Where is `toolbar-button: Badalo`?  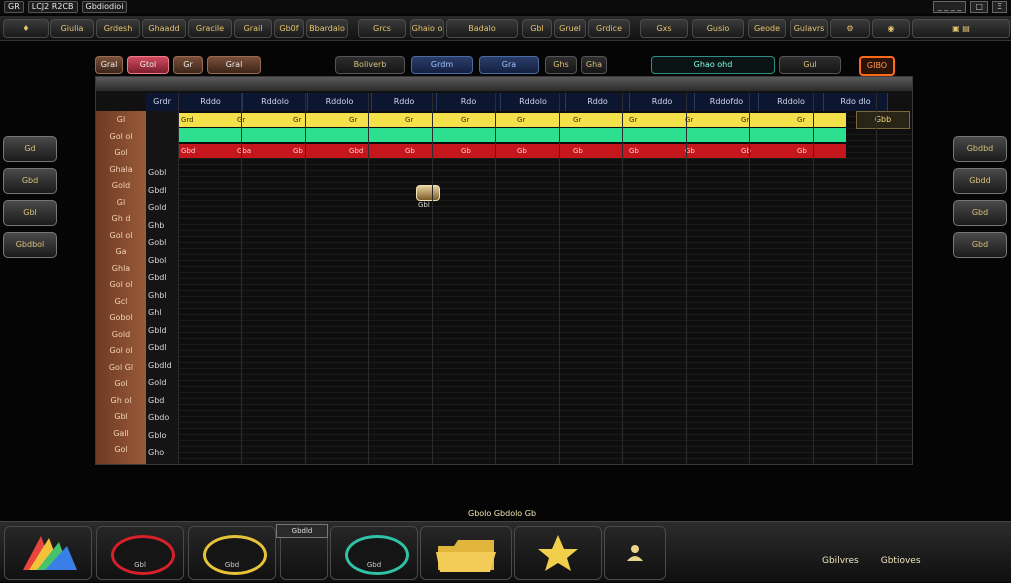 toolbar-button: Badalo is located at coordinates (482, 28).